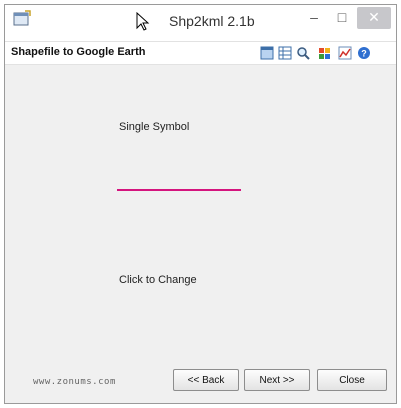 Image resolution: width=401 pixels, height=408 pixels. I want to click on help-icon: ?, so click(364, 53).